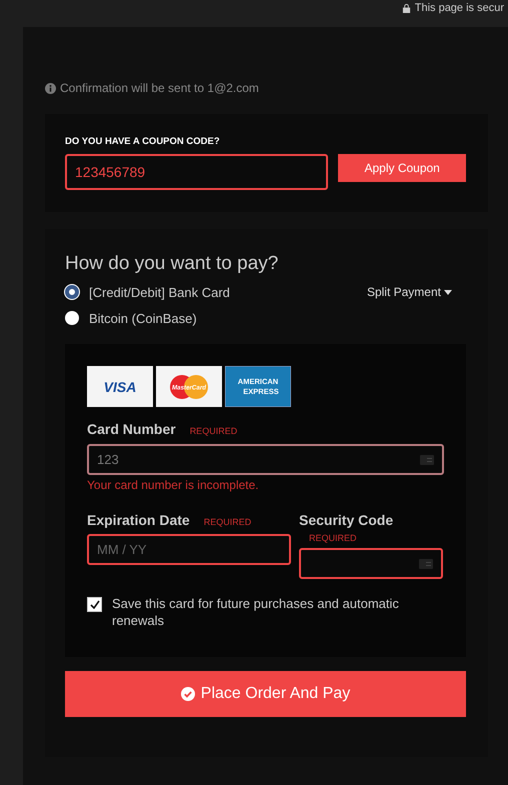 This screenshot has height=785, width=508. Describe the element at coordinates (131, 429) in the screenshot. I see `card-number-label: Card Number` at that location.